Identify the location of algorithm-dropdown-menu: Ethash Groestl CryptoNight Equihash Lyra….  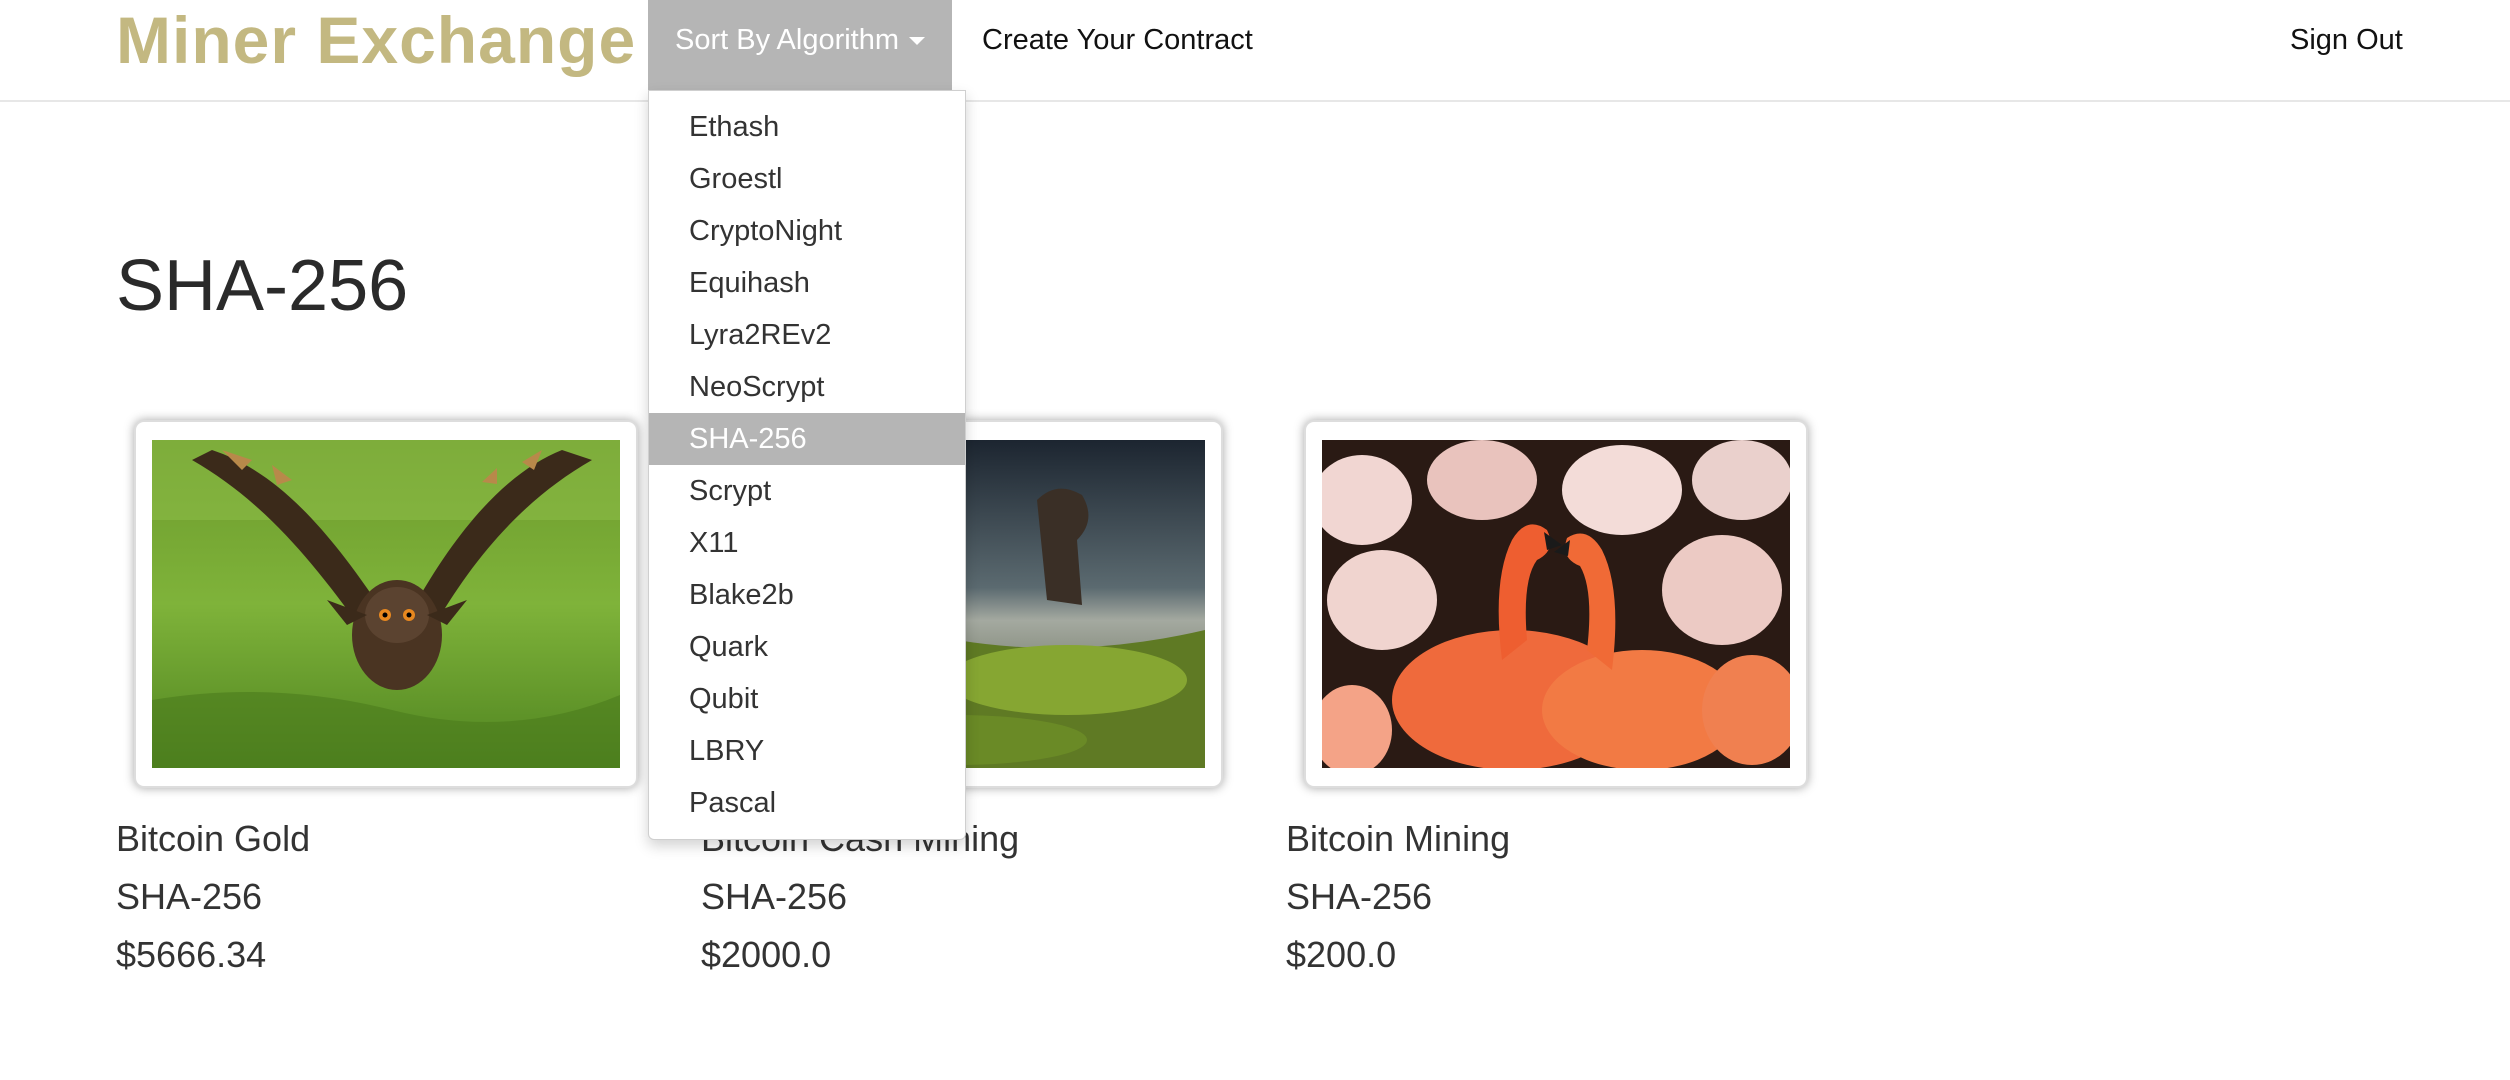
(807, 465).